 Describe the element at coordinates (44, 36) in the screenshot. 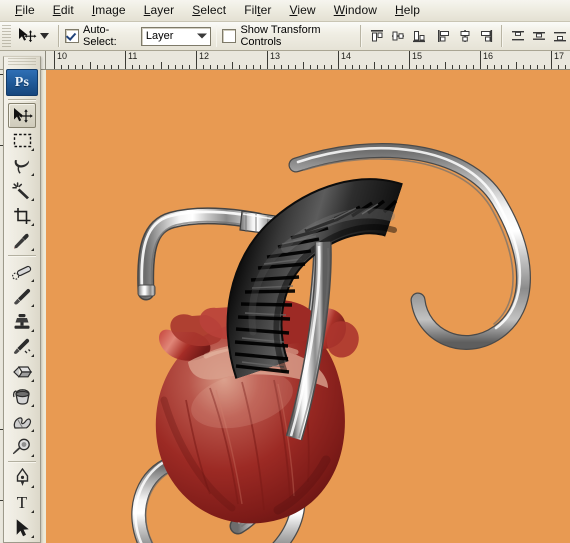

I see `tool-preset-chevron-down-icon` at that location.